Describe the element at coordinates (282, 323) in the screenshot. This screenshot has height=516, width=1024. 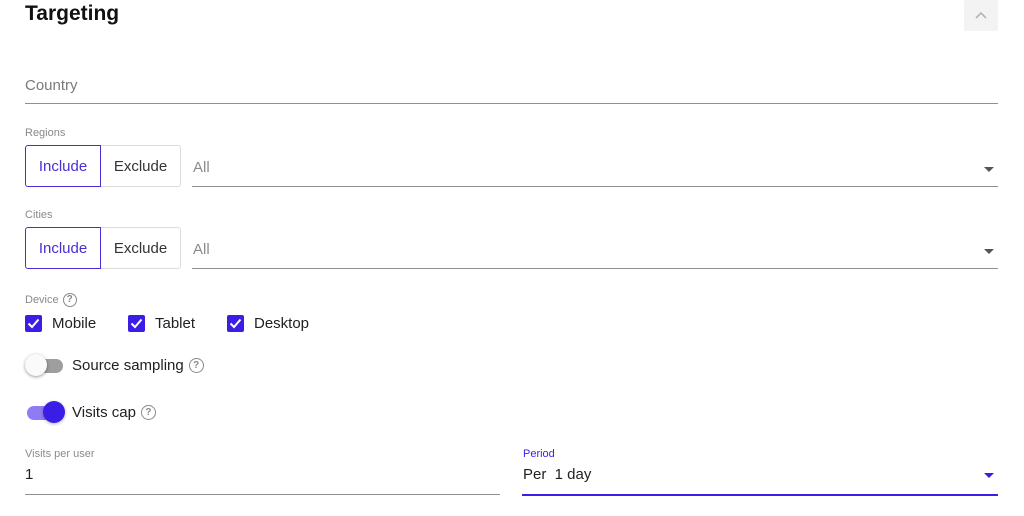
I see `device-desktop-label: Desktop` at that location.